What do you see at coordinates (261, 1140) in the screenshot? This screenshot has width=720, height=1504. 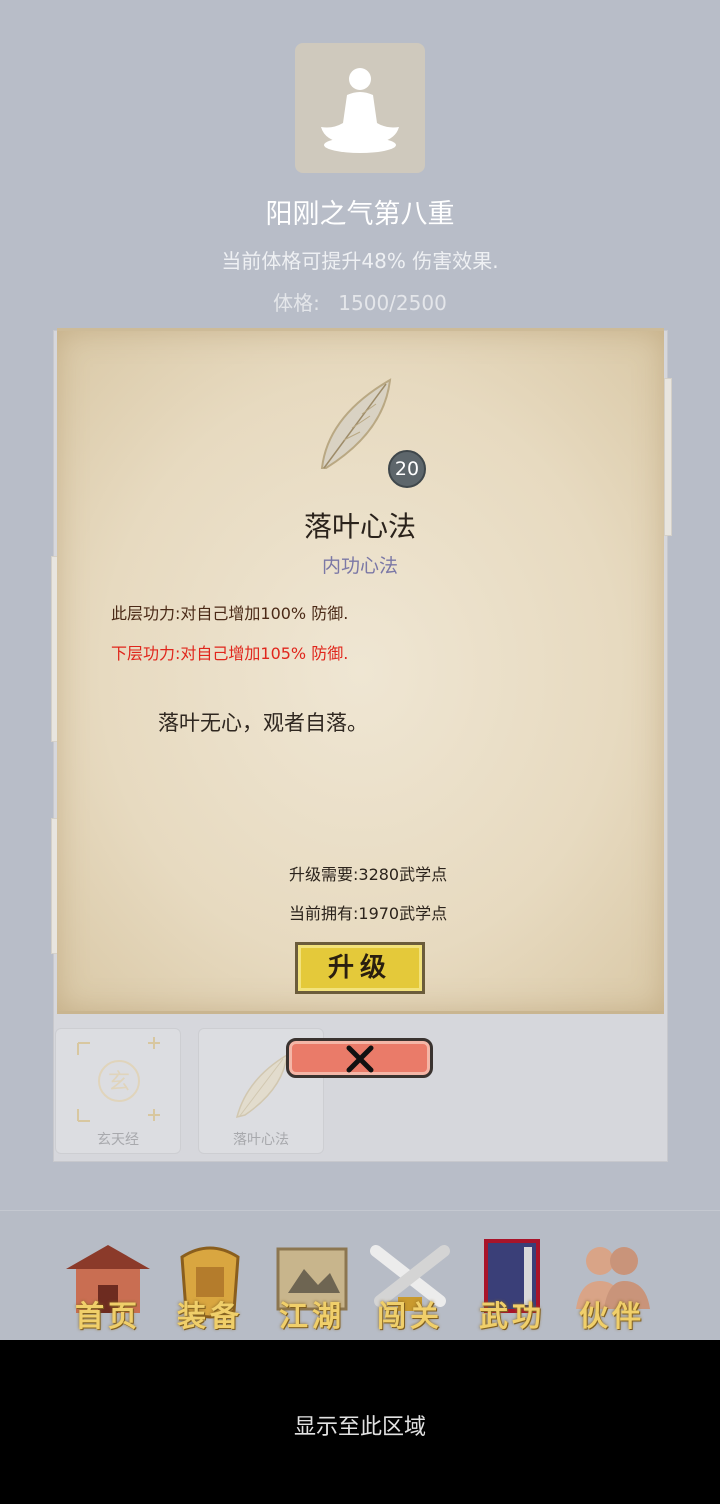 I see `slot-label: 落叶心法` at bounding box center [261, 1140].